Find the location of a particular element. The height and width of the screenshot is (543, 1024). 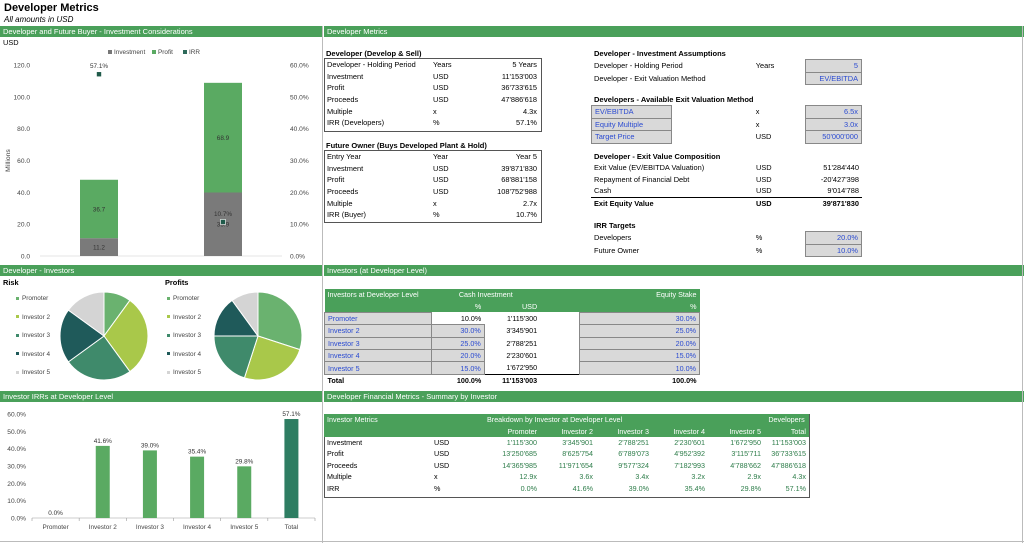

total-pct: 100.0% is located at coordinates (458, 380).